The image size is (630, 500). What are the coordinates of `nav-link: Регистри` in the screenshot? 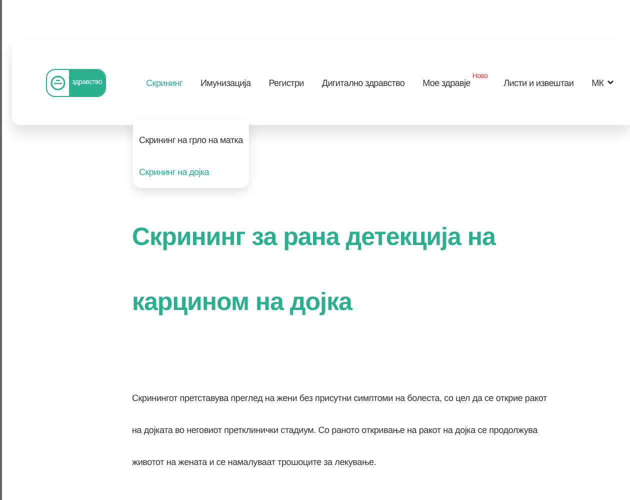 It's located at (286, 83).